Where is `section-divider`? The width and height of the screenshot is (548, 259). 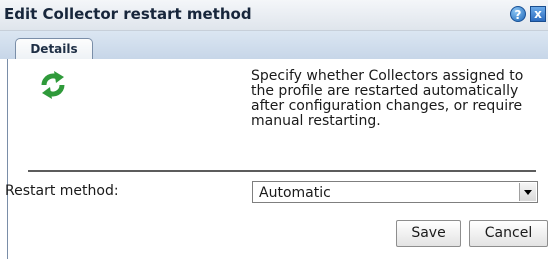
section-divider is located at coordinates (282, 171).